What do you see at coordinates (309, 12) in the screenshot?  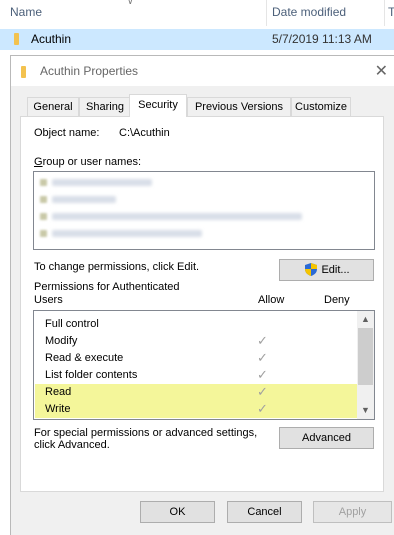 I see `column-date-header: Date modified` at bounding box center [309, 12].